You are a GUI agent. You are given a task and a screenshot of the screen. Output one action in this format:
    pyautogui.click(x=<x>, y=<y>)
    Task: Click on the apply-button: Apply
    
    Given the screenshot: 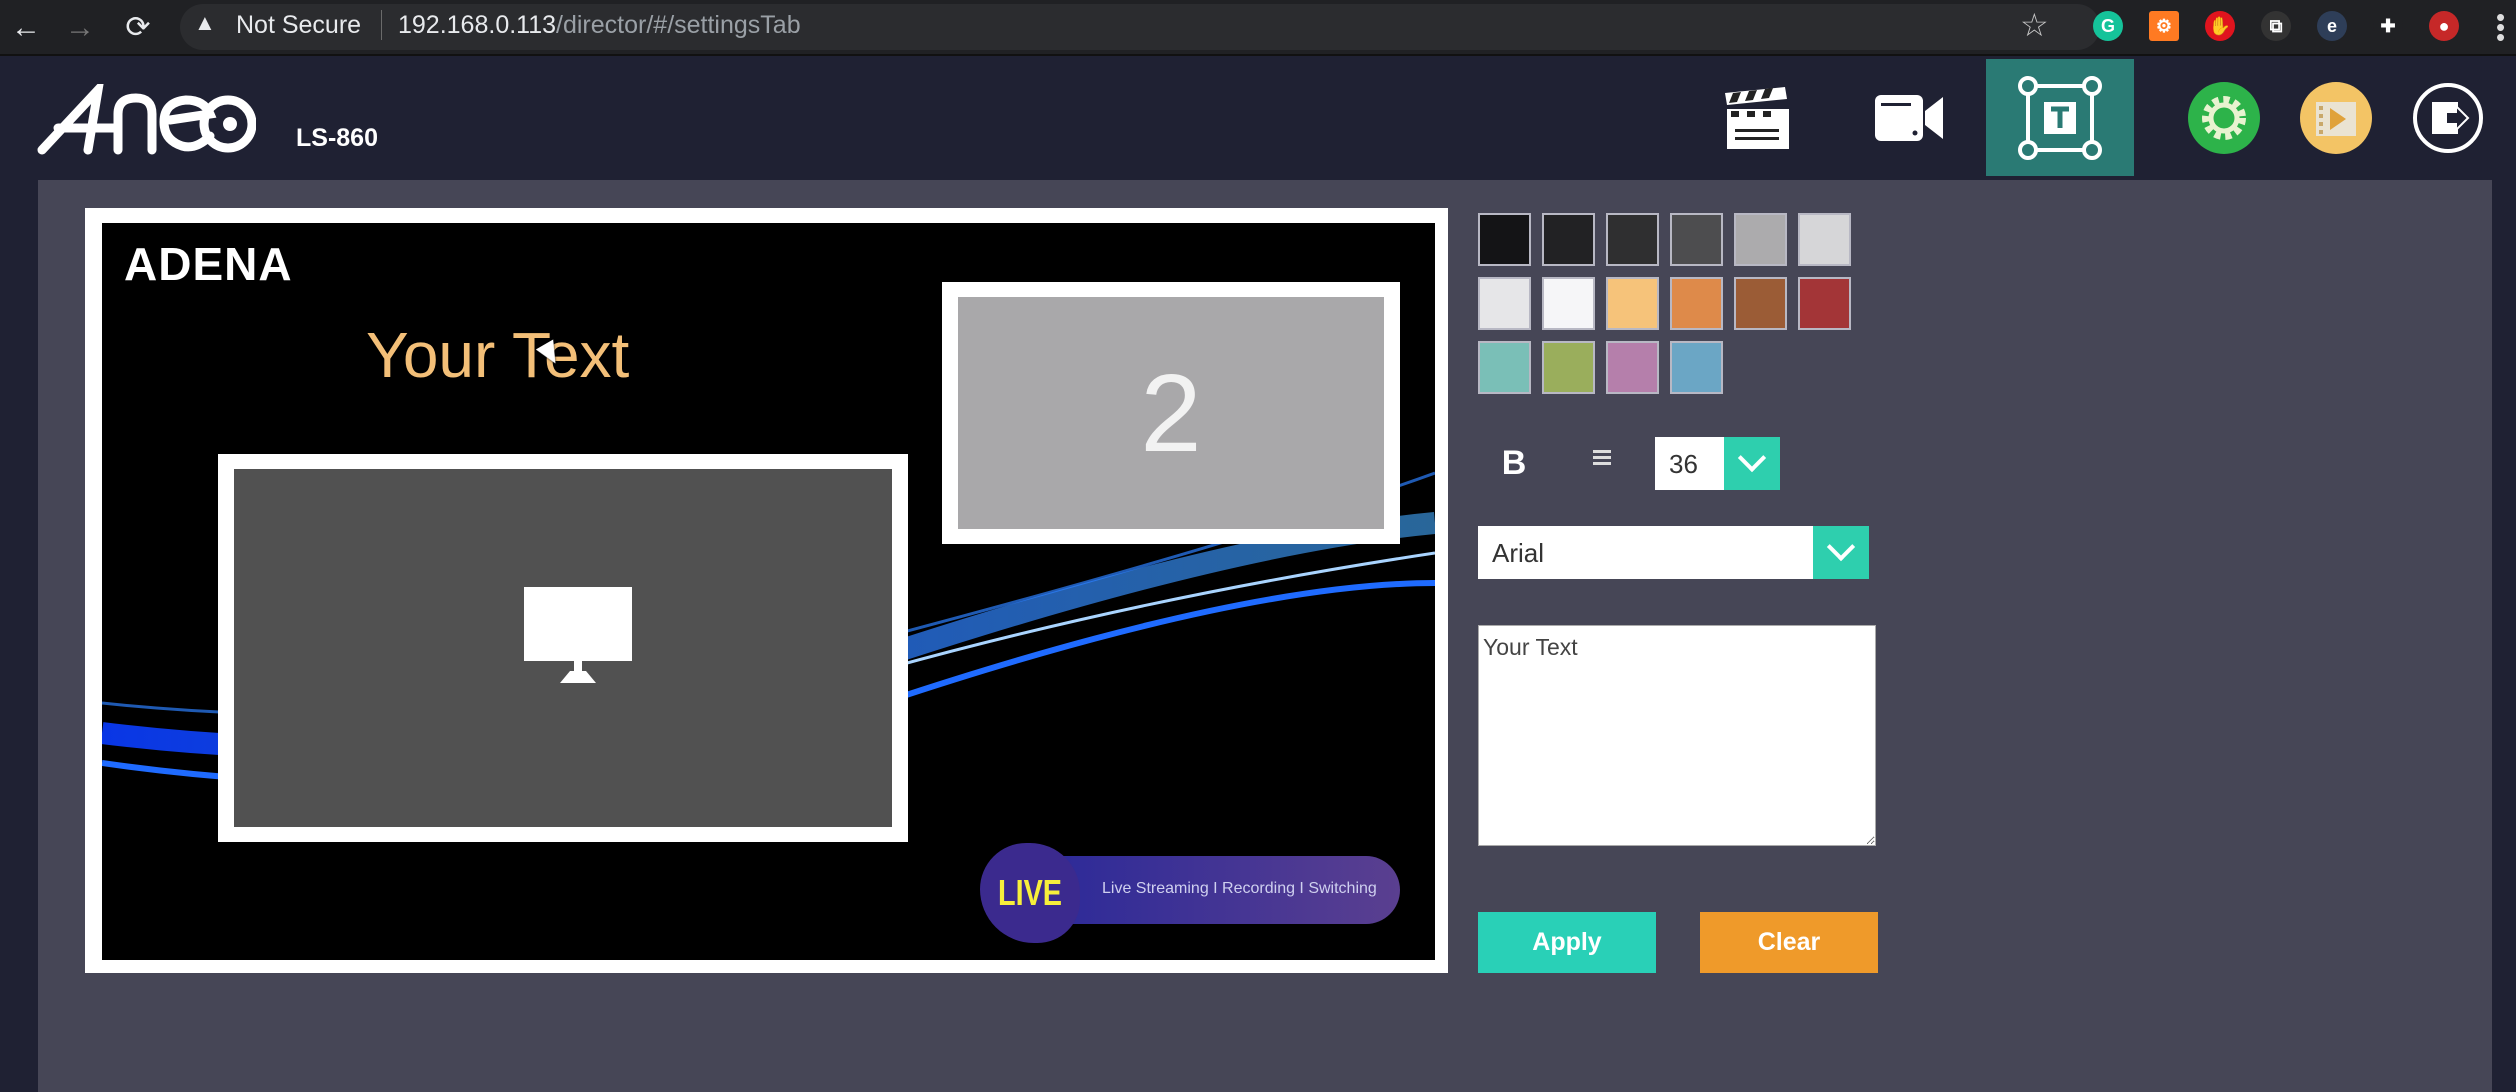 What is the action you would take?
    pyautogui.click(x=1567, y=942)
    